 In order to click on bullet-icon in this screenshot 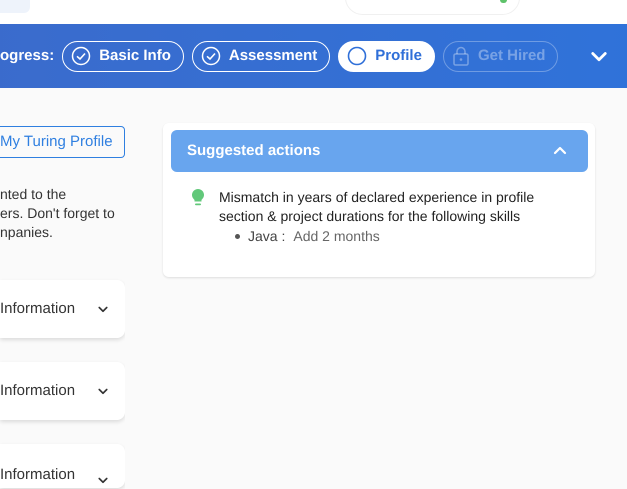, I will do `click(237, 236)`.